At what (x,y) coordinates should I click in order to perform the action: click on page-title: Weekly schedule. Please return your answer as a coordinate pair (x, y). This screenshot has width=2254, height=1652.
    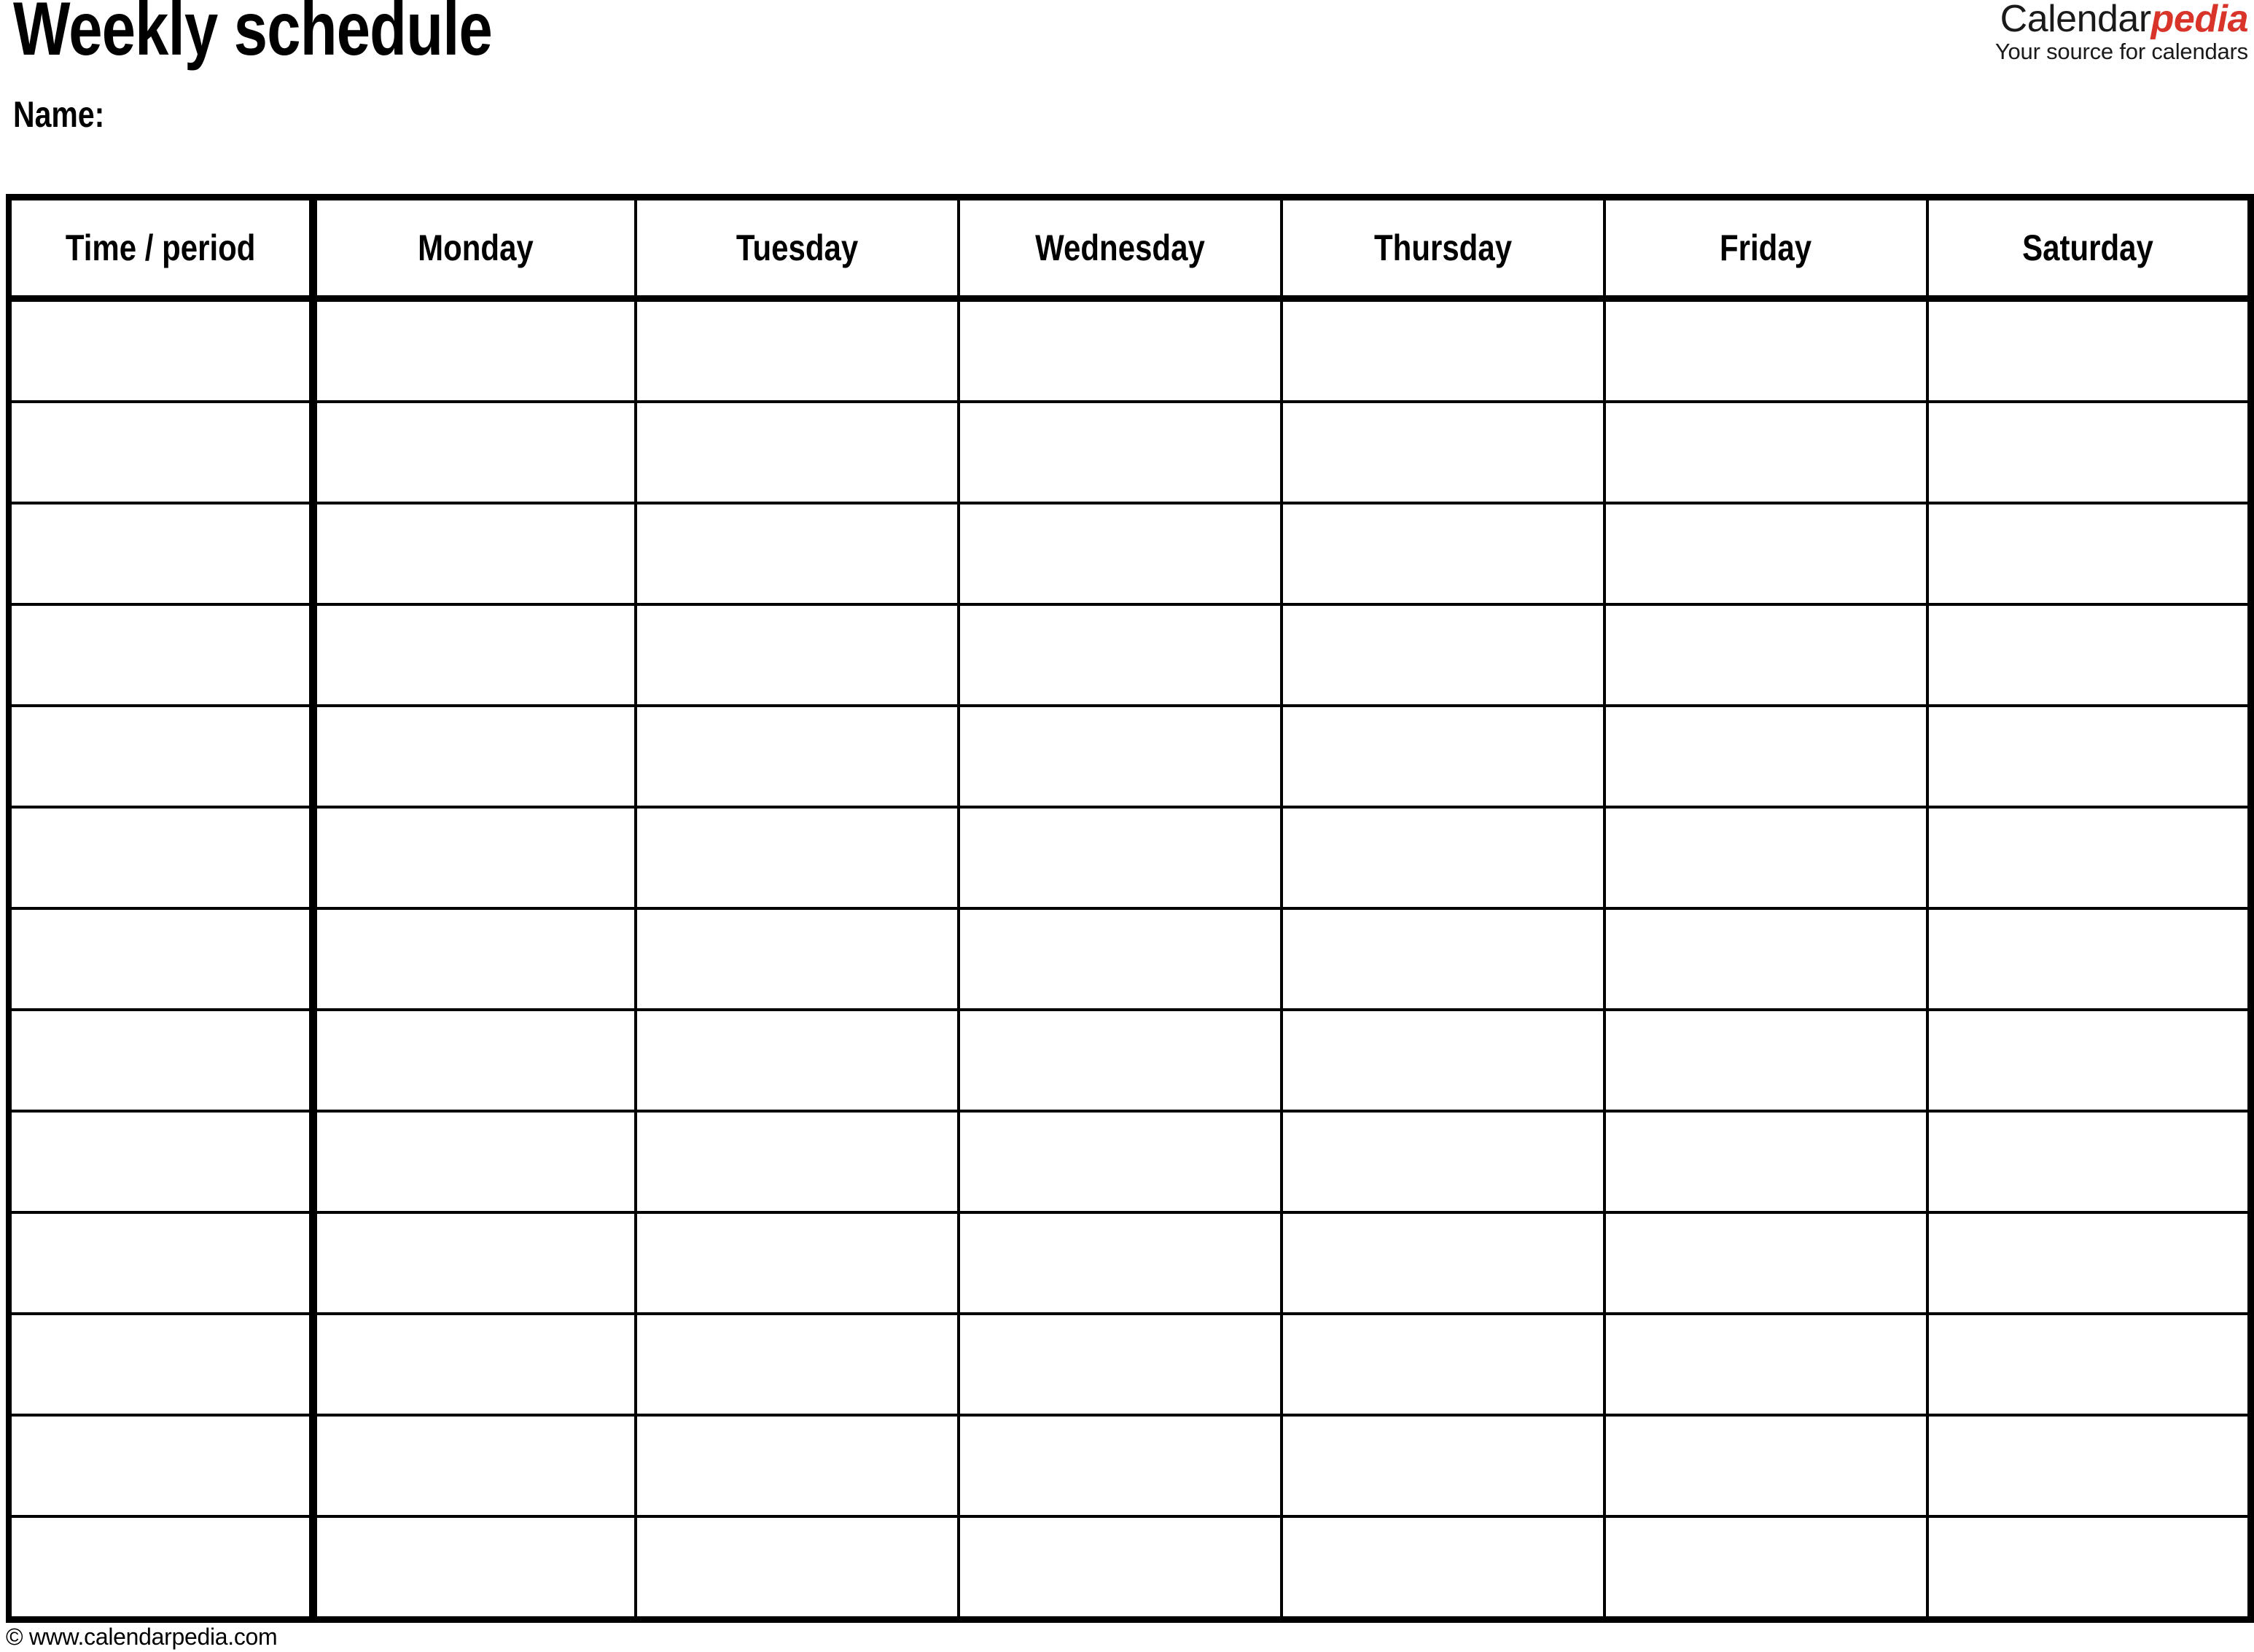
    Looking at the image, I should click on (253, 35).